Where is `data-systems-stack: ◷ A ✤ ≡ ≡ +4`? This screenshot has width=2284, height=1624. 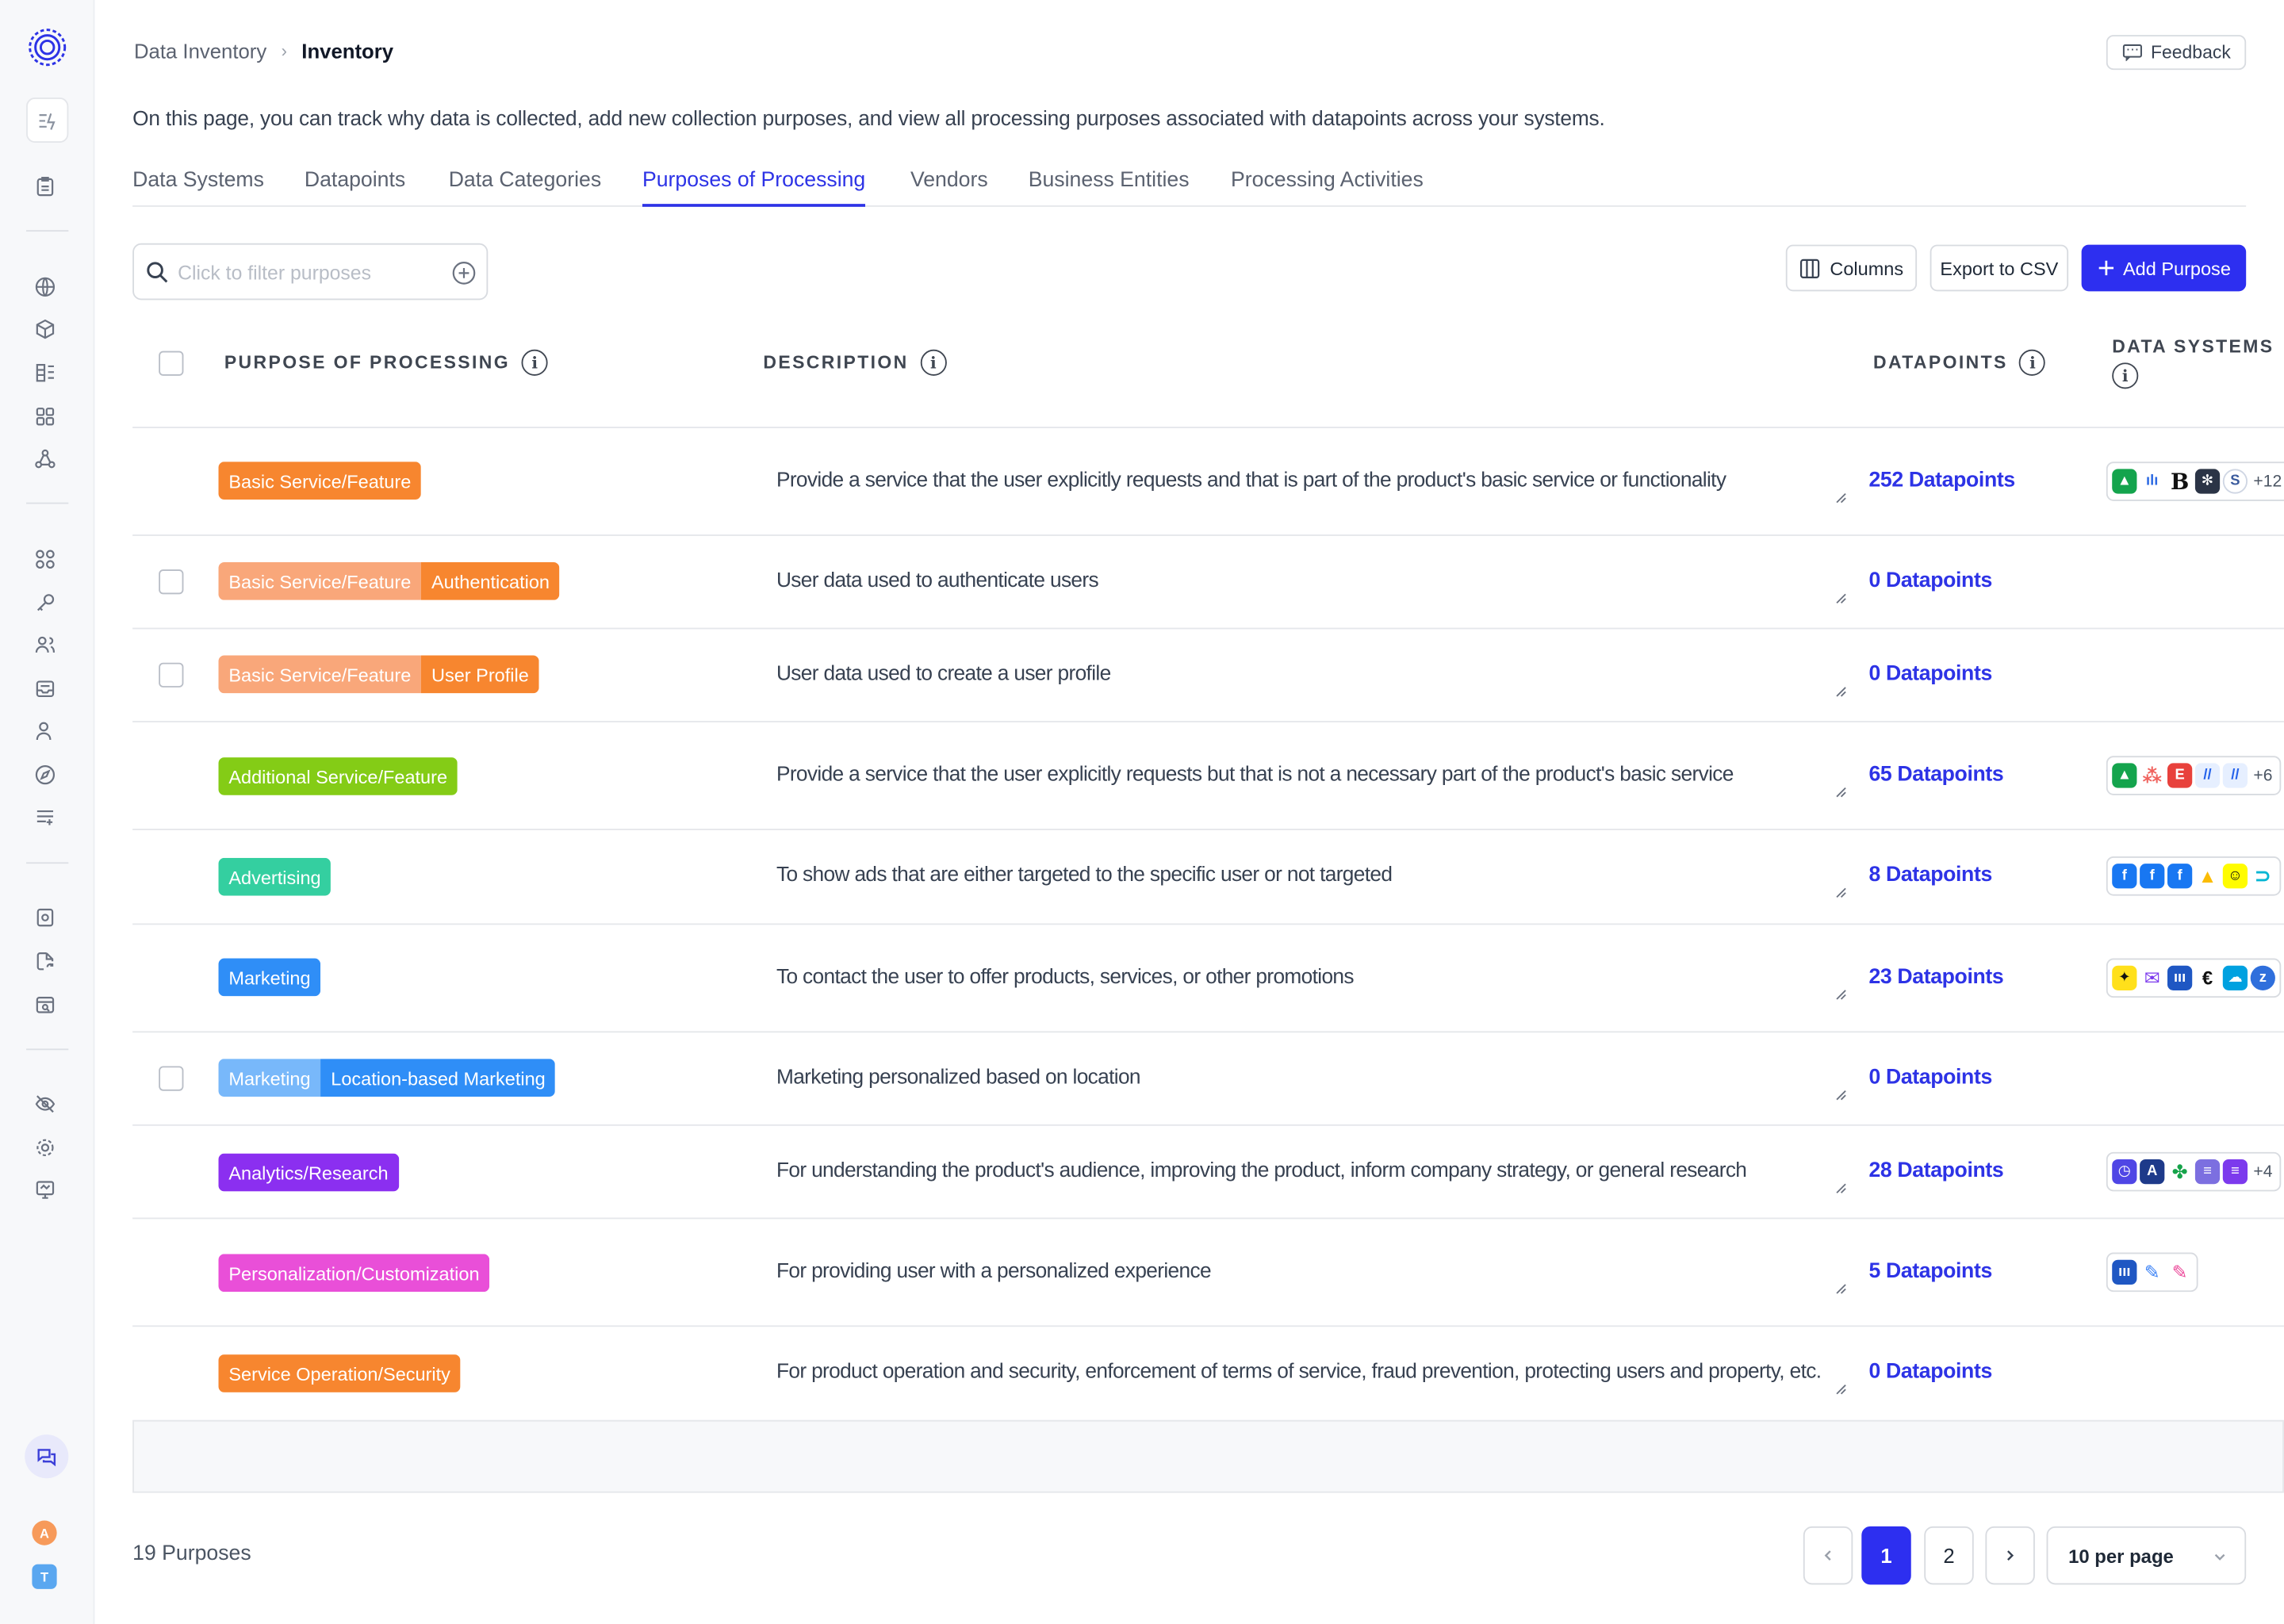 data-systems-stack: ◷ A ✤ ≡ ≡ +4 is located at coordinates (2194, 1171).